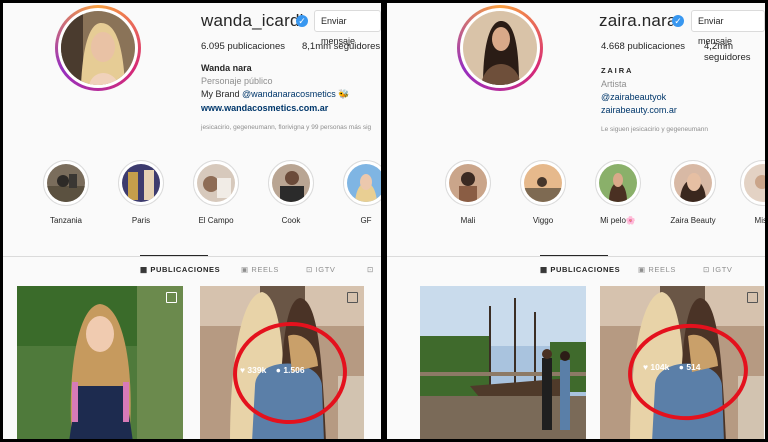 The height and width of the screenshot is (442, 768). What do you see at coordinates (237, 81) in the screenshot?
I see `profile-category: Personaje público` at bounding box center [237, 81].